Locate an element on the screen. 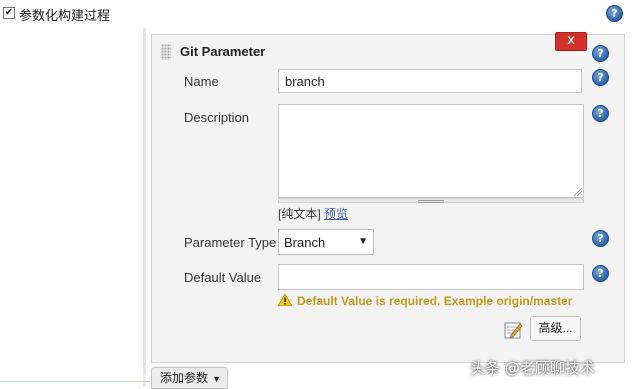 This screenshot has height=389, width=640. description-label: Description is located at coordinates (217, 117).